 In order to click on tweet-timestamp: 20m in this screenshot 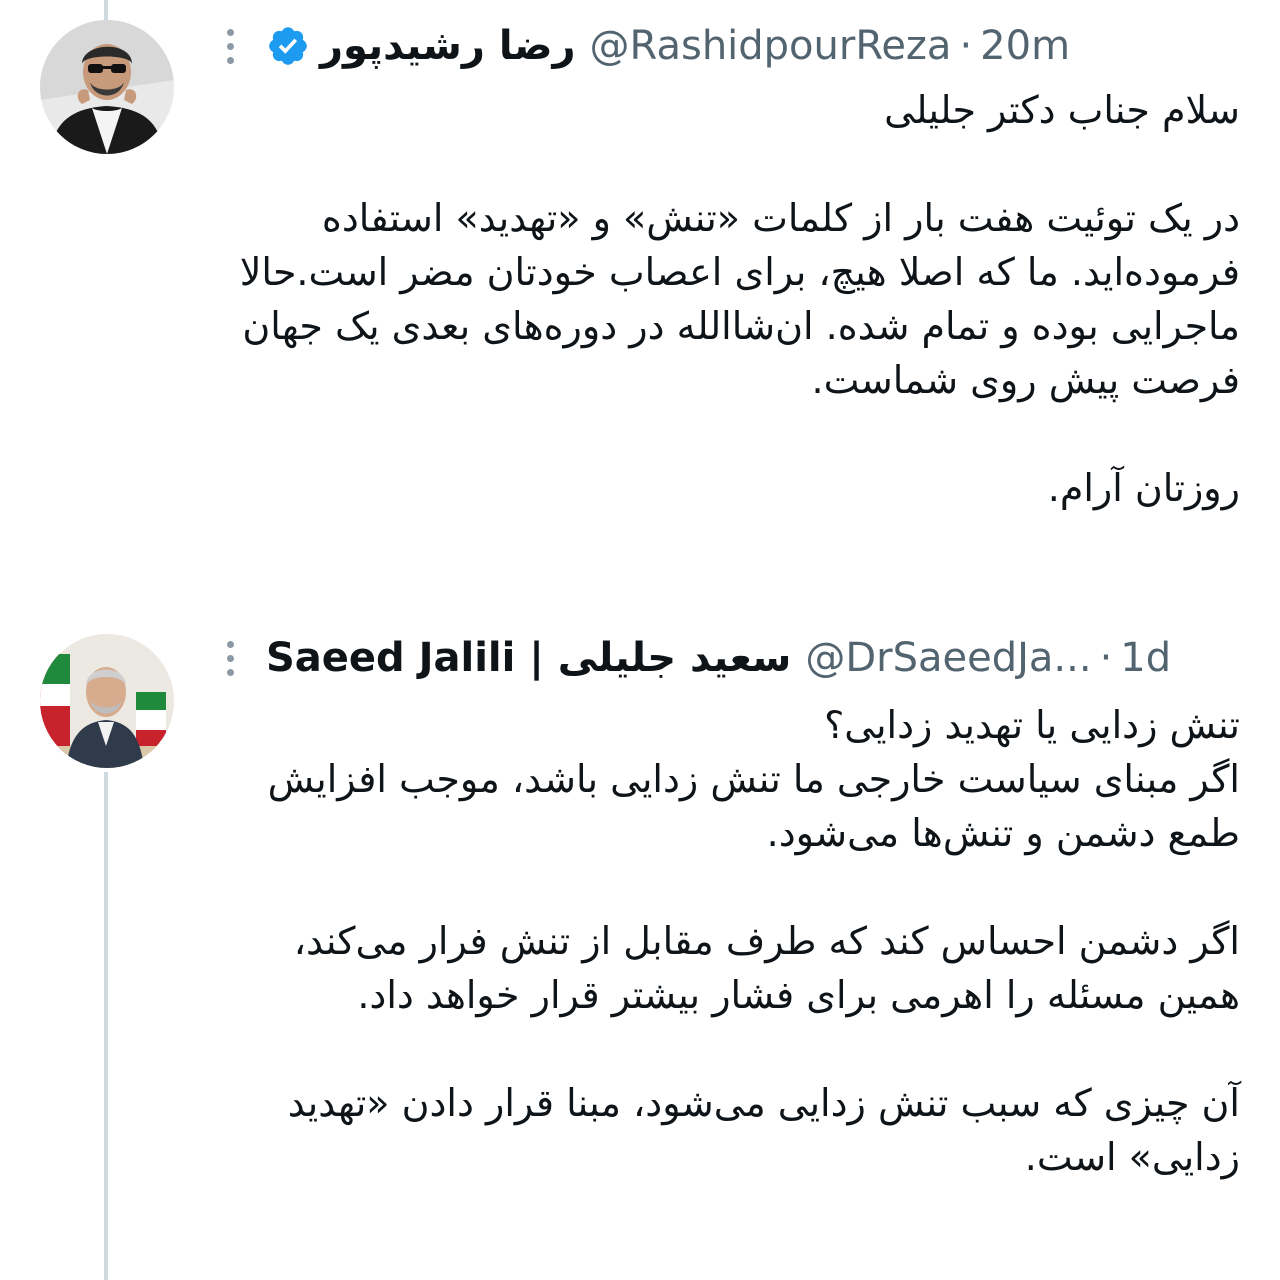, I will do `click(1025, 46)`.